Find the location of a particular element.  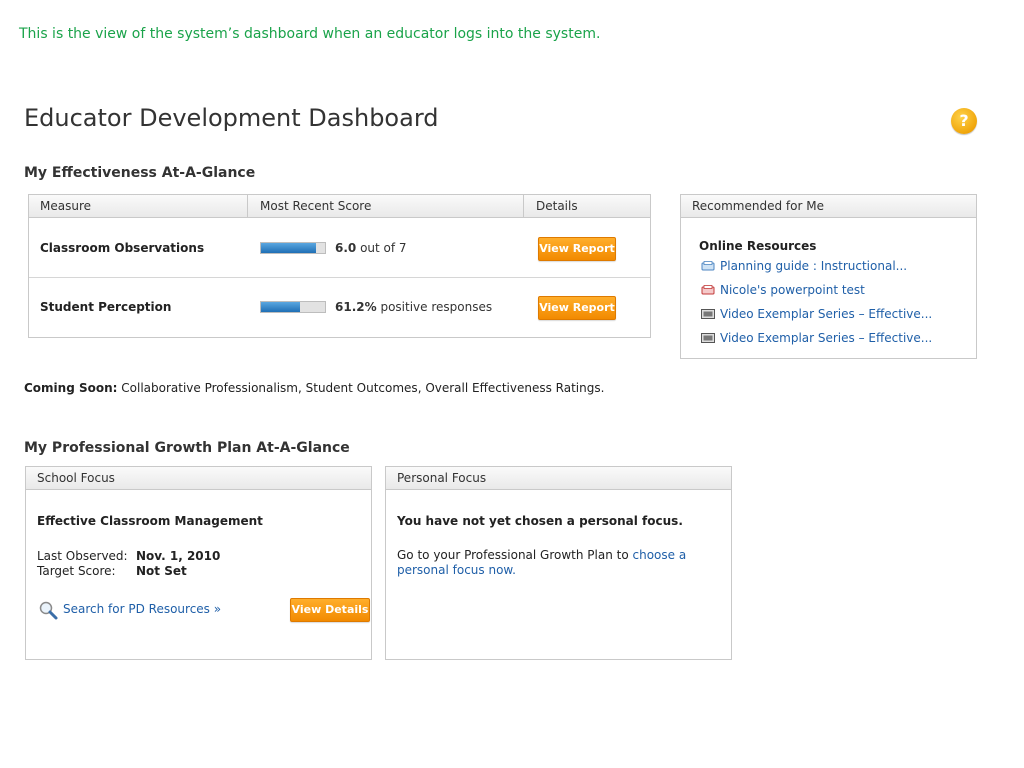

effectiveness-section-title: My Effectiveness At-A-Glance is located at coordinates (140, 173).